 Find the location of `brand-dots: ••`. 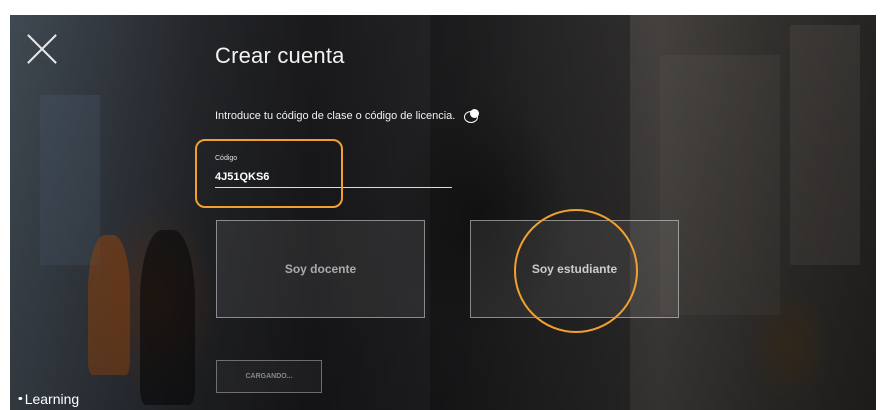

brand-dots: •• is located at coordinates (20, 399).